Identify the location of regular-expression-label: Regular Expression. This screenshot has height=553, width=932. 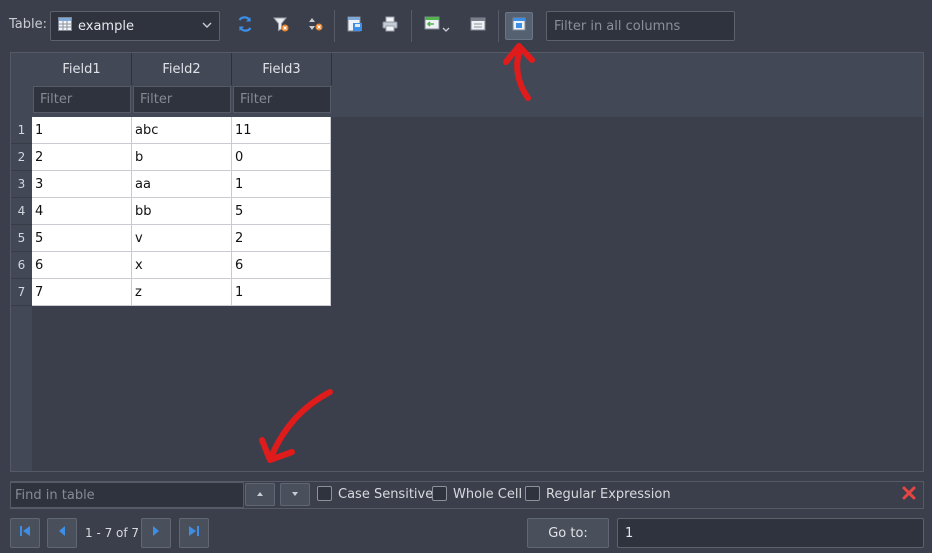
(608, 494).